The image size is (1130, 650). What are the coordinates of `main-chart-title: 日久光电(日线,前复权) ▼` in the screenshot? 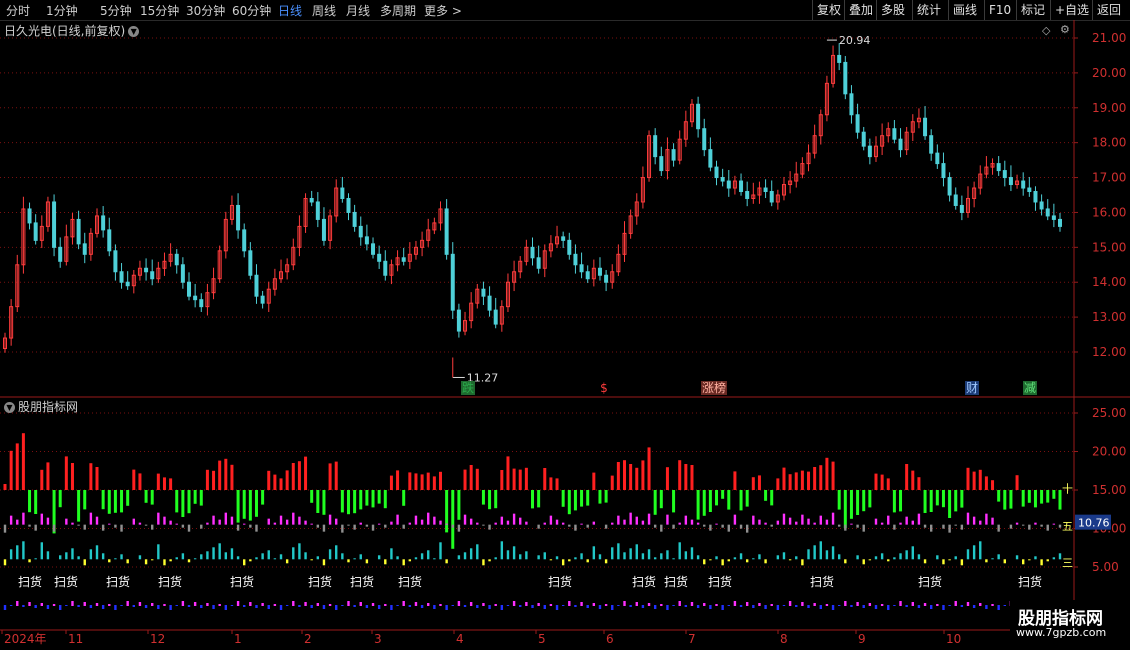 It's located at (72, 30).